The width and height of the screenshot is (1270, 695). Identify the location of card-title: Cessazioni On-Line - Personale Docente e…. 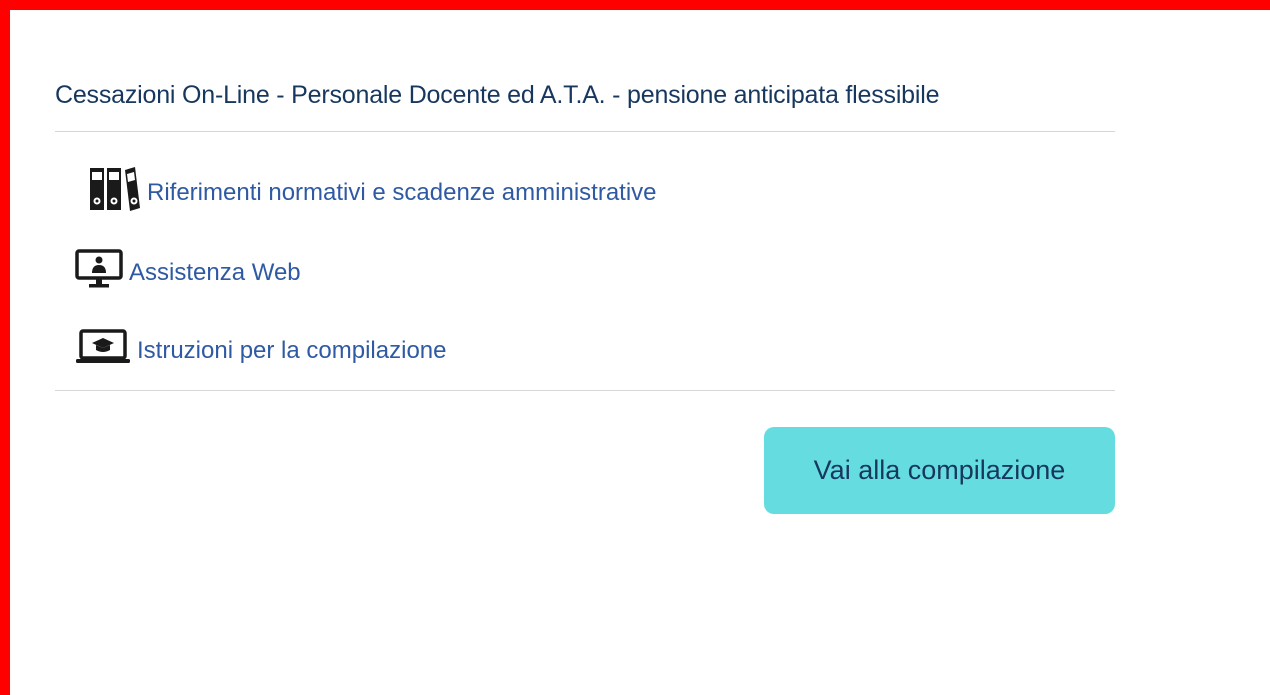
(497, 95).